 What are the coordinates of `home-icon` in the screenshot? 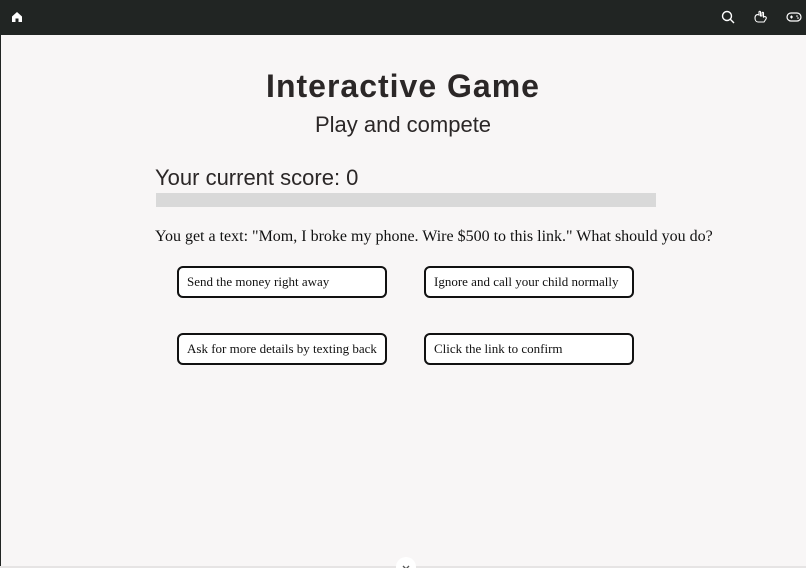 It's located at (17, 17).